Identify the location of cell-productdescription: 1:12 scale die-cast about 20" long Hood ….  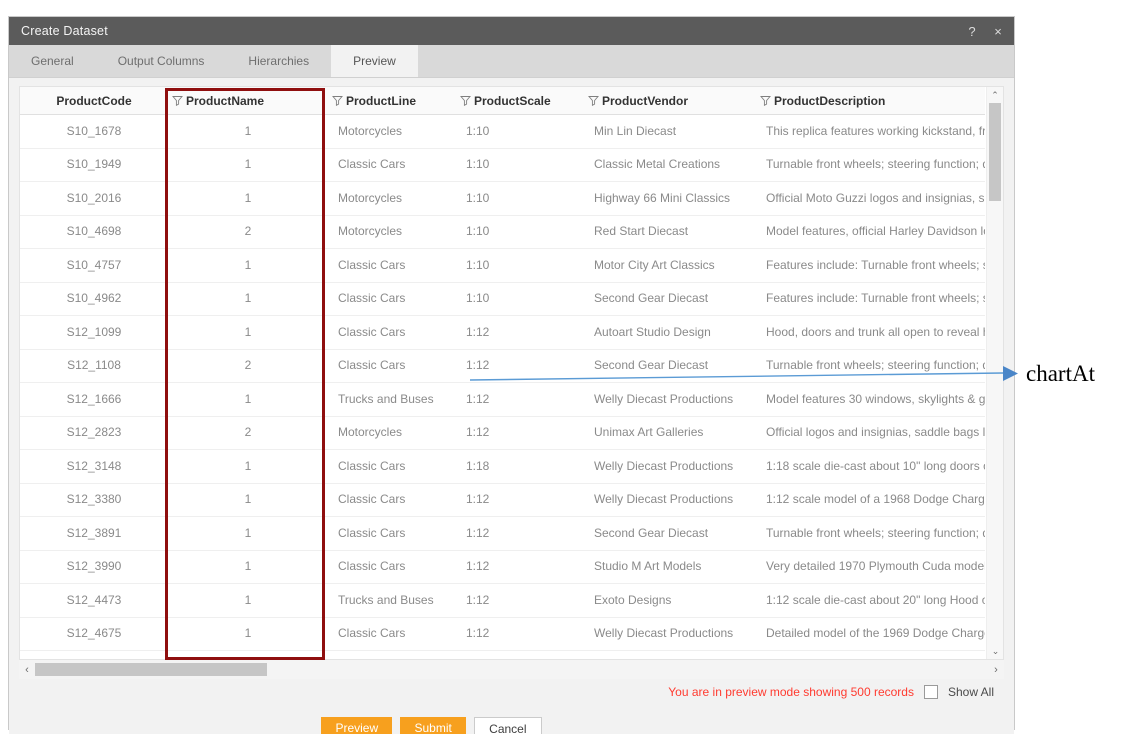
(875, 599).